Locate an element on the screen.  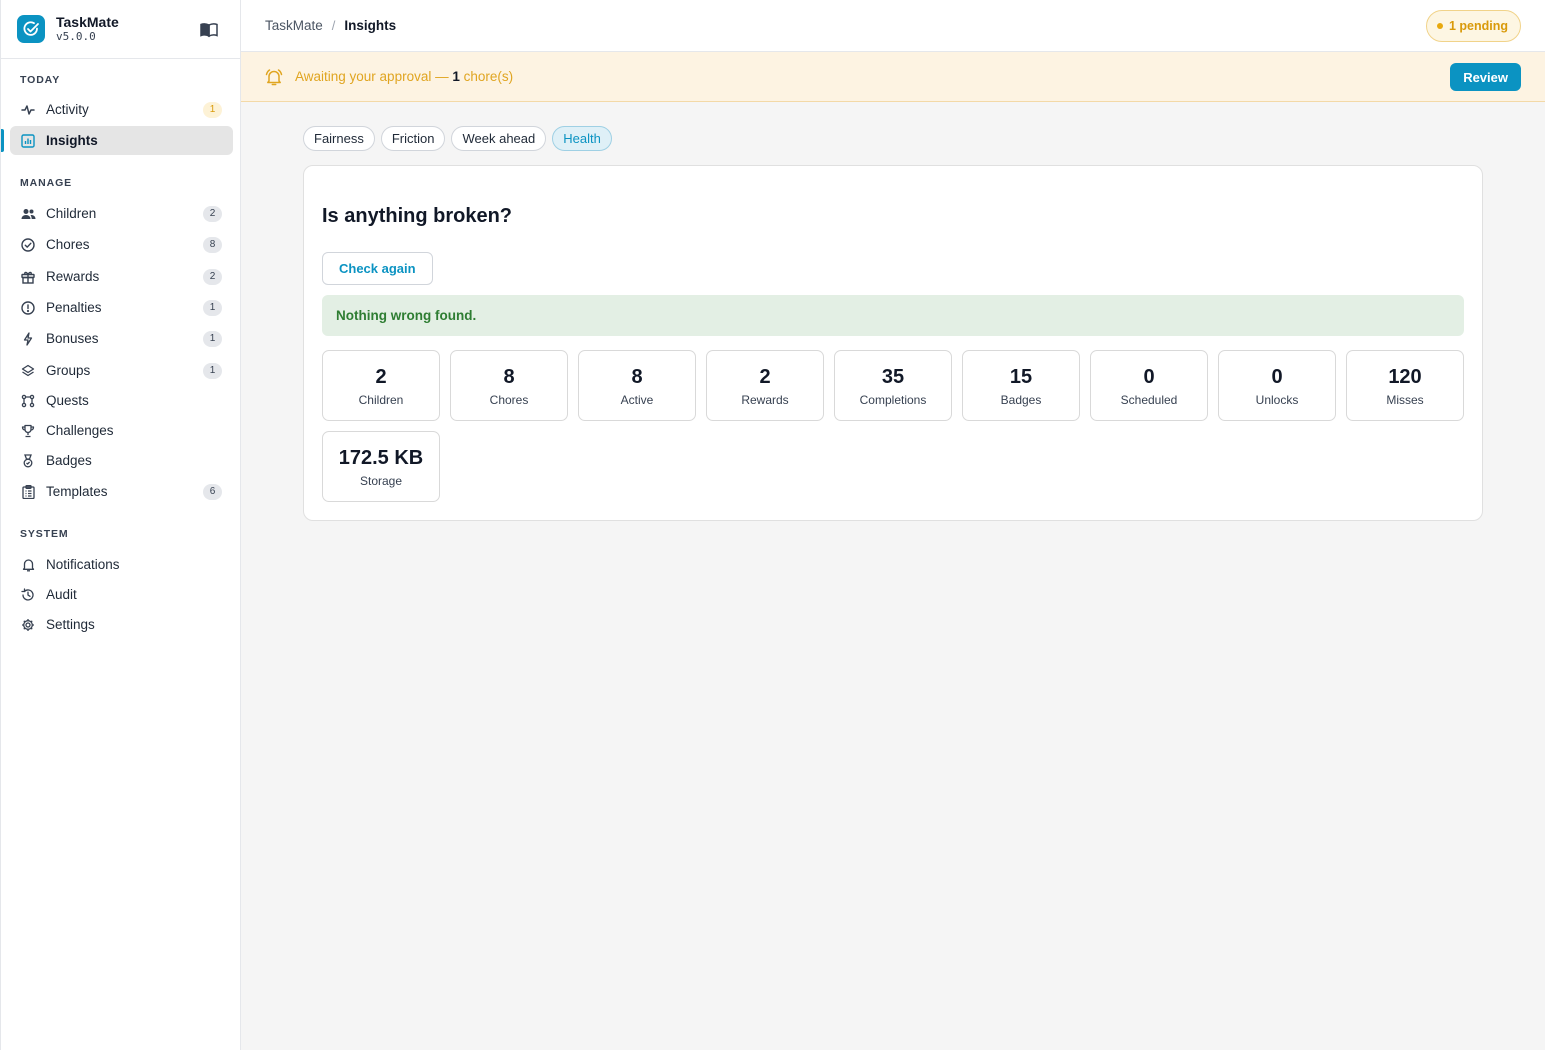
sidebar-item-label: Insights is located at coordinates (72, 140).